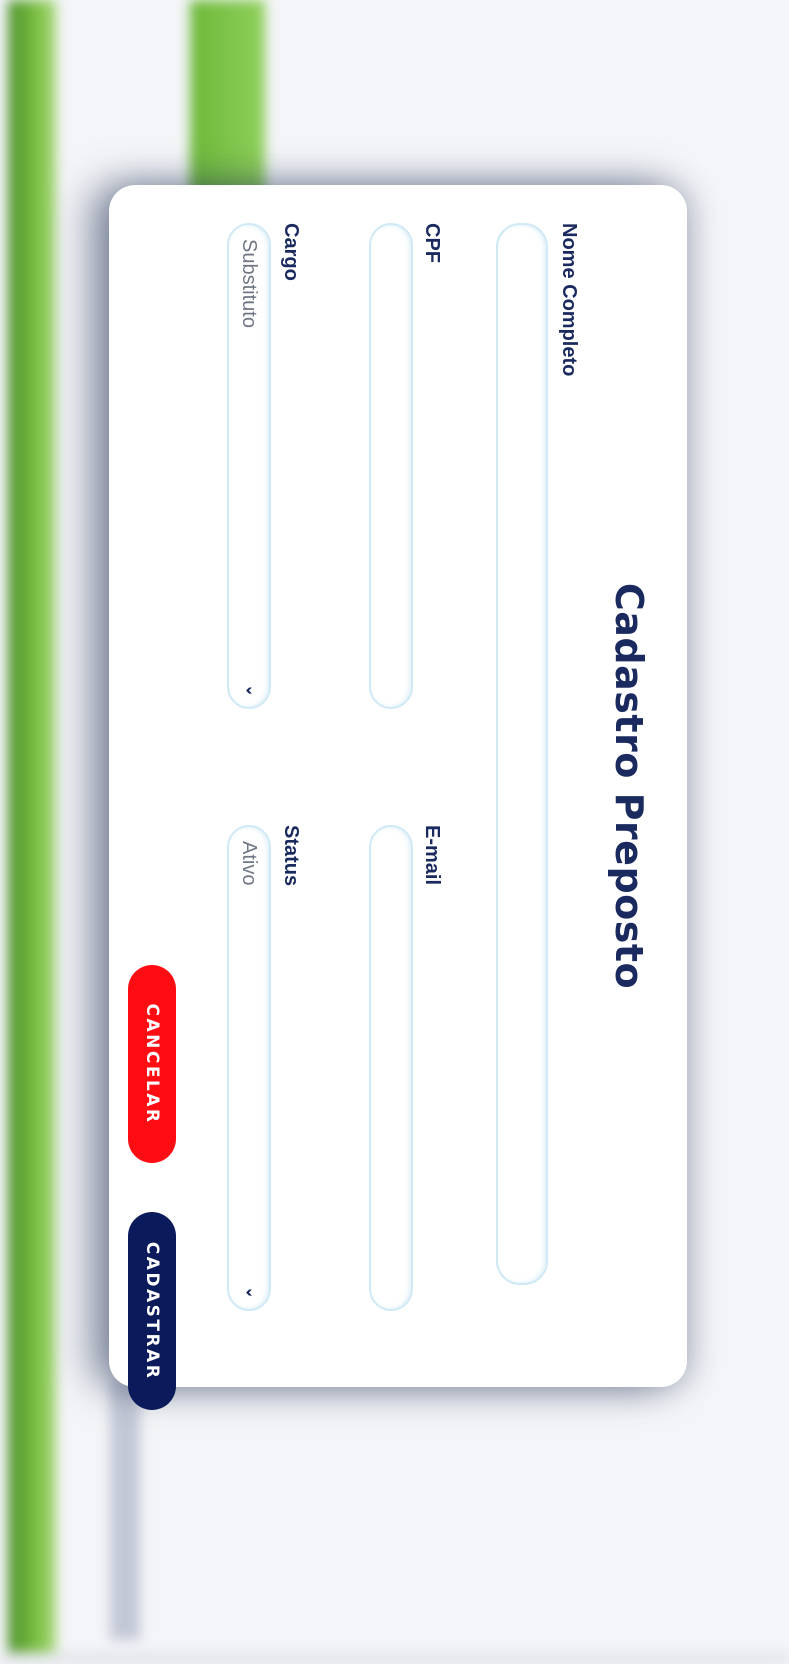 This screenshot has width=789, height=1664. What do you see at coordinates (249, 1068) in the screenshot?
I see `status-select: Ativo ›` at bounding box center [249, 1068].